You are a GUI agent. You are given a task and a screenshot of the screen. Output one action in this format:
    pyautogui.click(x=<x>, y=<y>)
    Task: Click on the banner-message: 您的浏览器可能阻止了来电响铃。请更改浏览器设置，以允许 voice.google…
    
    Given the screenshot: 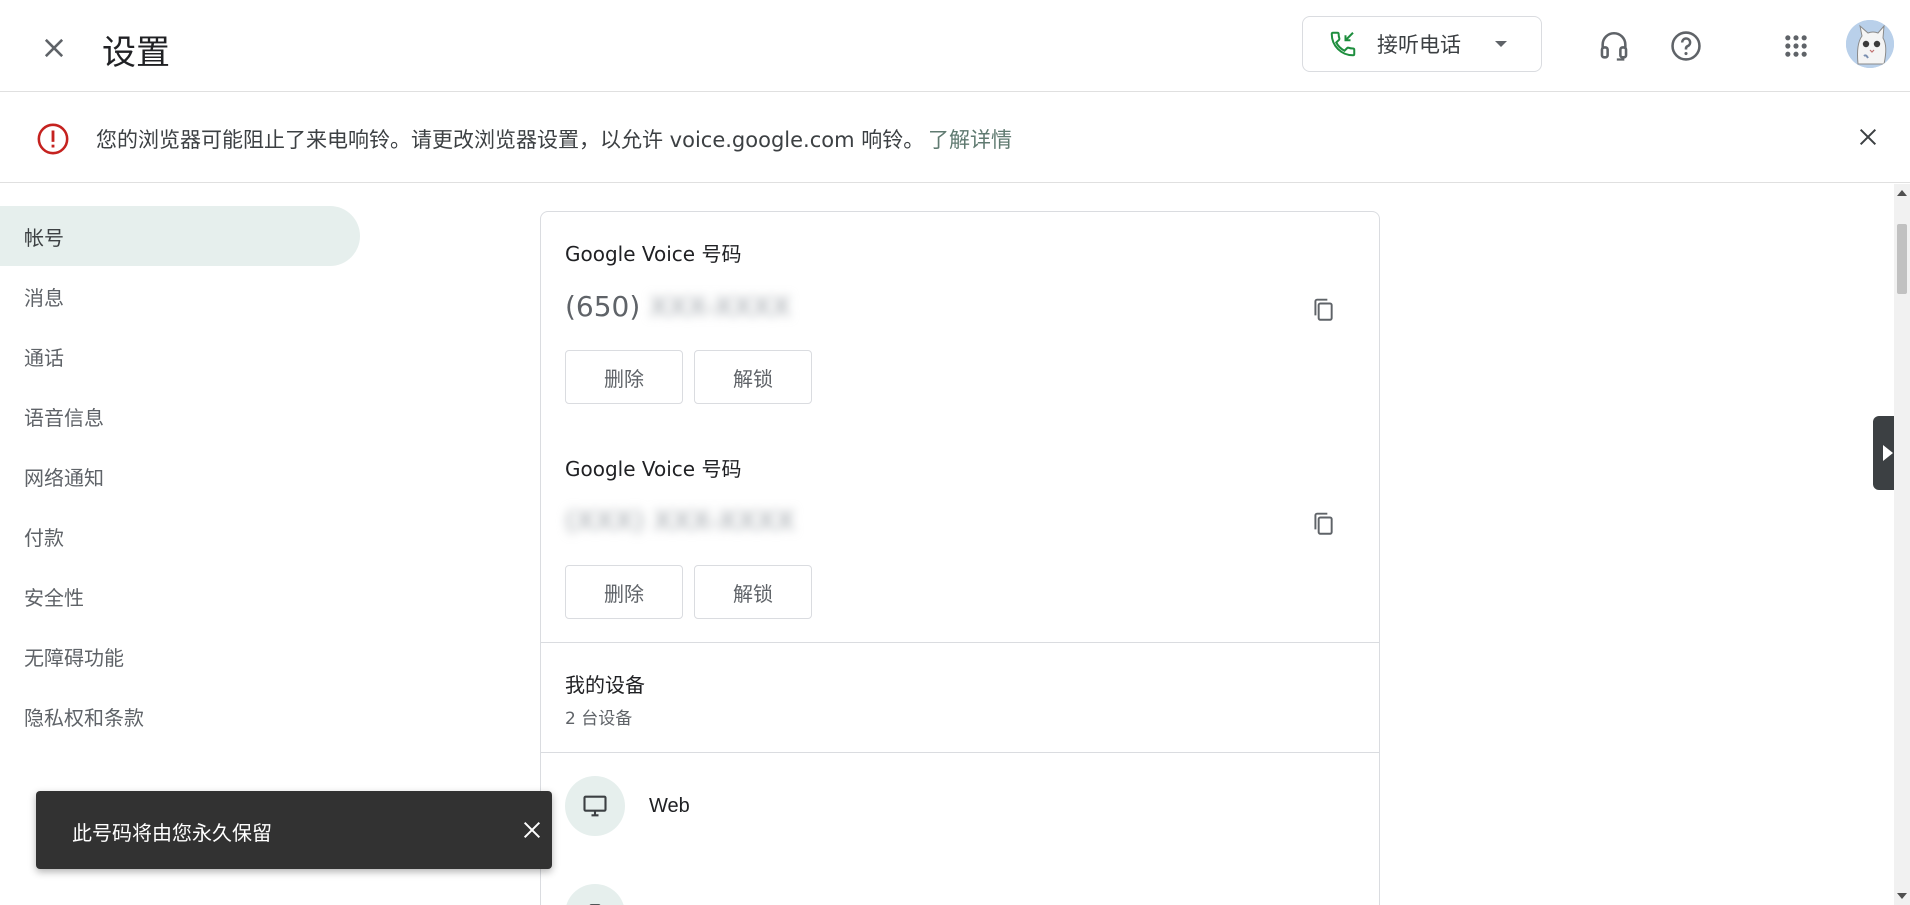 What is the action you would take?
    pyautogui.click(x=510, y=140)
    